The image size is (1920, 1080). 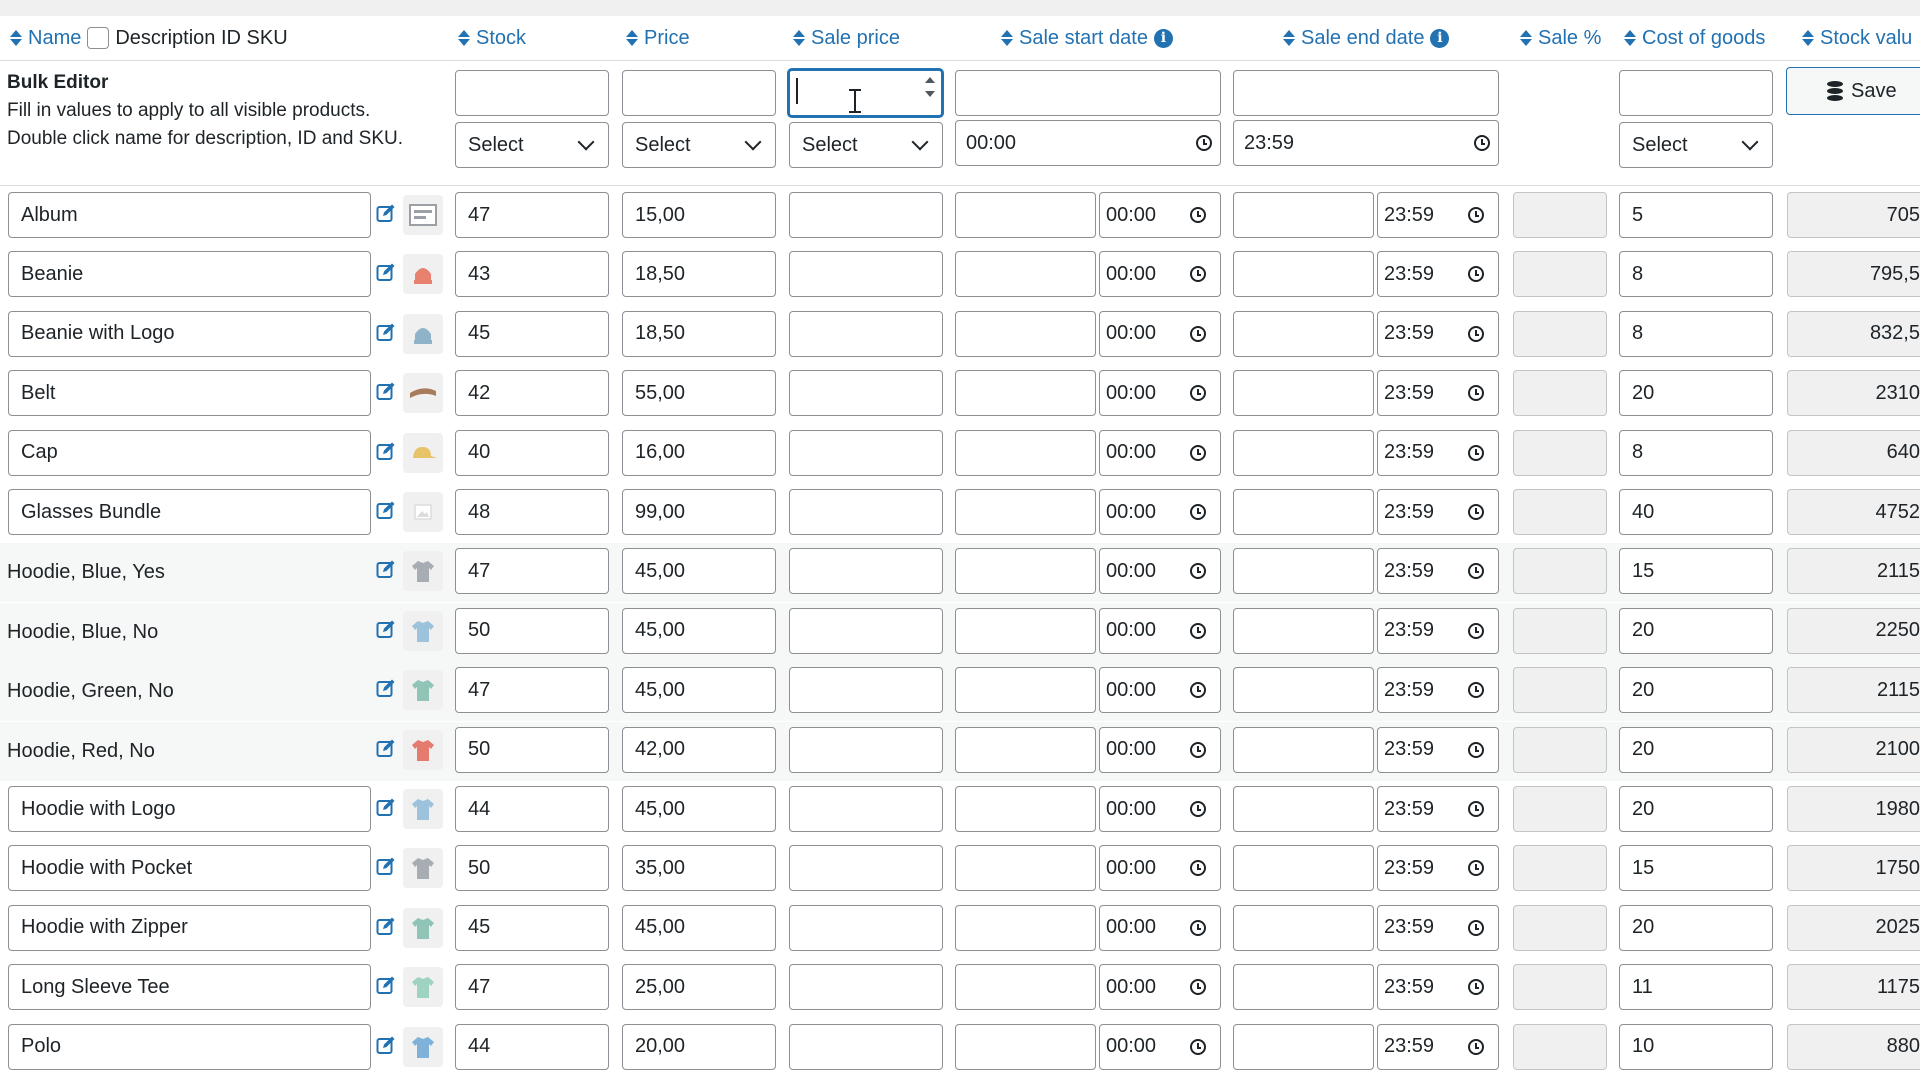 I want to click on stock-input: 48, so click(x=532, y=512).